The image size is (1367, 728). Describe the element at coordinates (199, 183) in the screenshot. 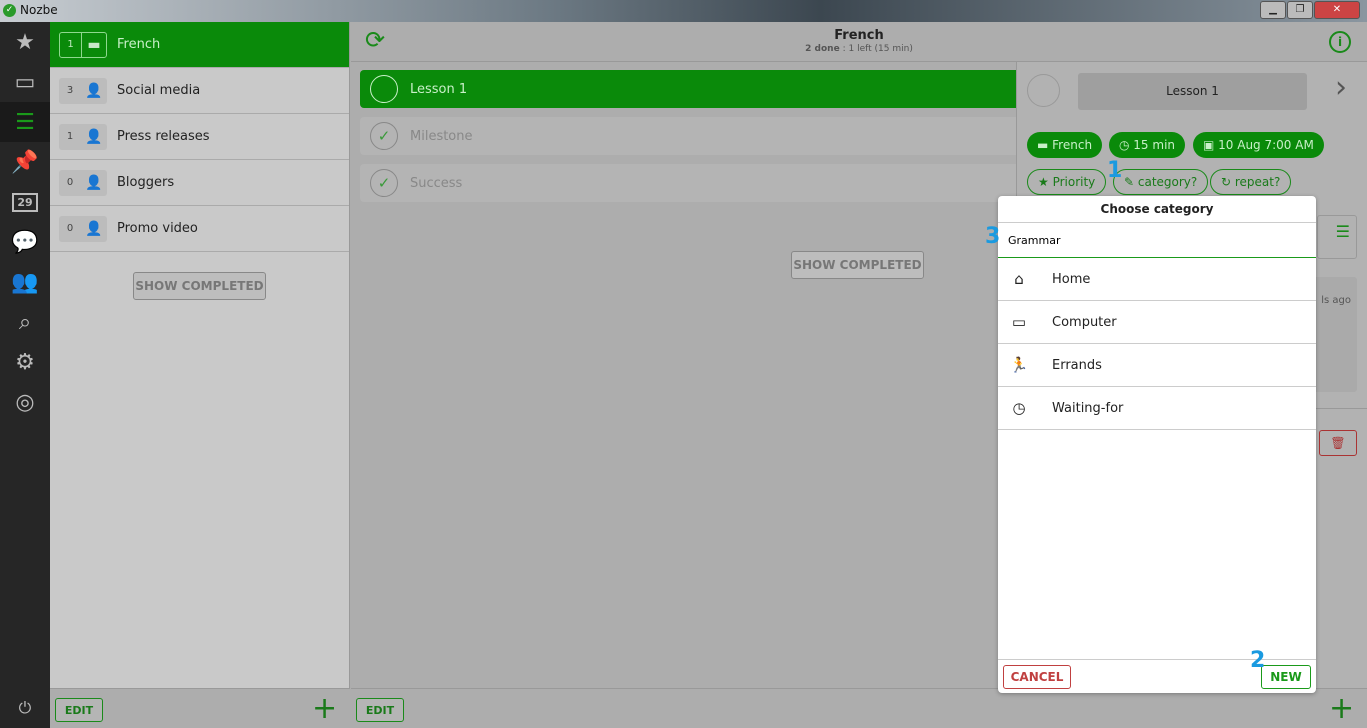

I see `project-item-bloggers: 0 👤 Bloggers` at that location.